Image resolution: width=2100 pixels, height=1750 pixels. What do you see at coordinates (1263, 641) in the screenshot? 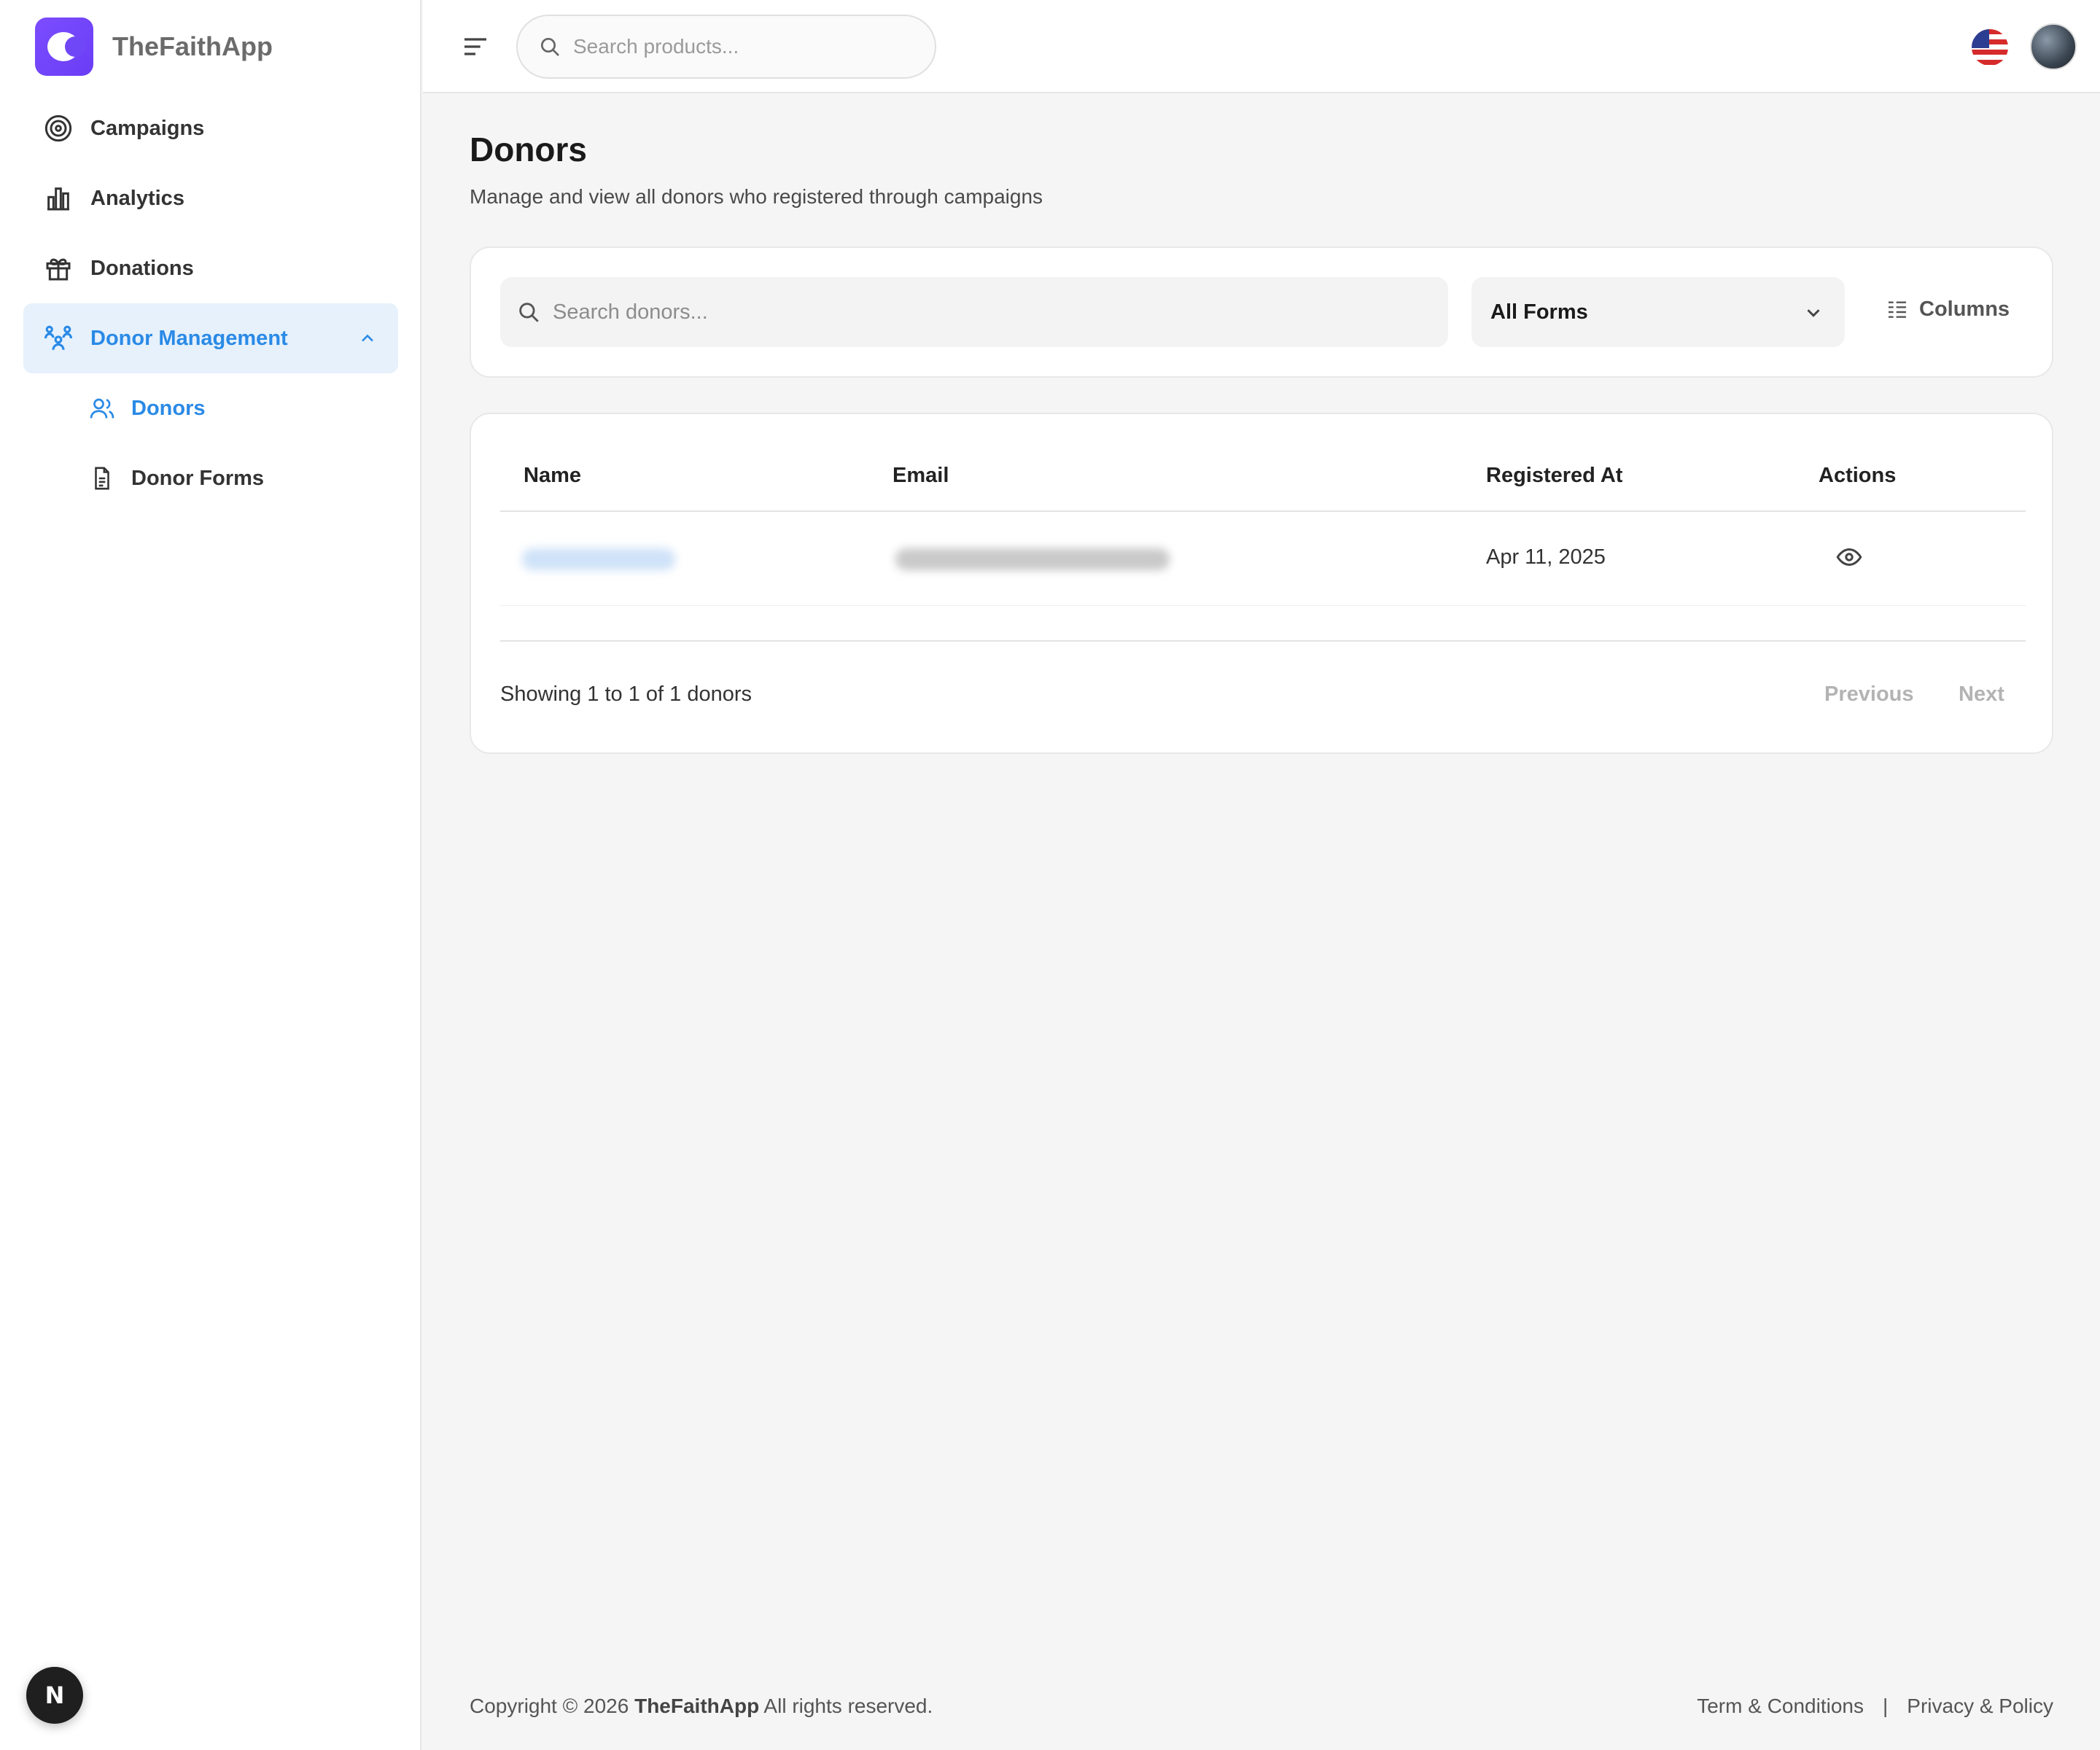
I see `footer-divider` at bounding box center [1263, 641].